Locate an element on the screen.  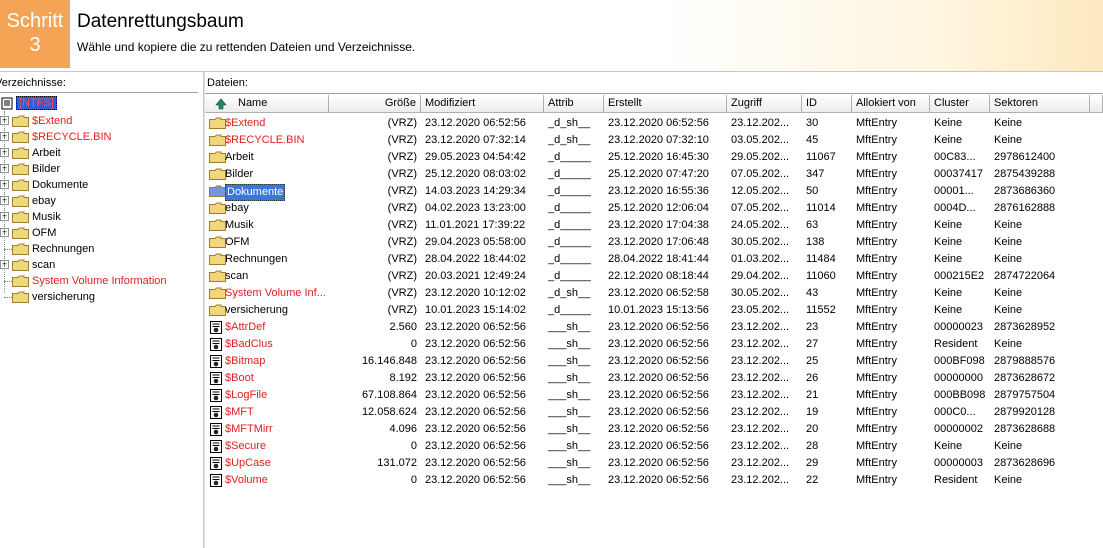
column-header-label: Allokiert von is located at coordinates (886, 103).